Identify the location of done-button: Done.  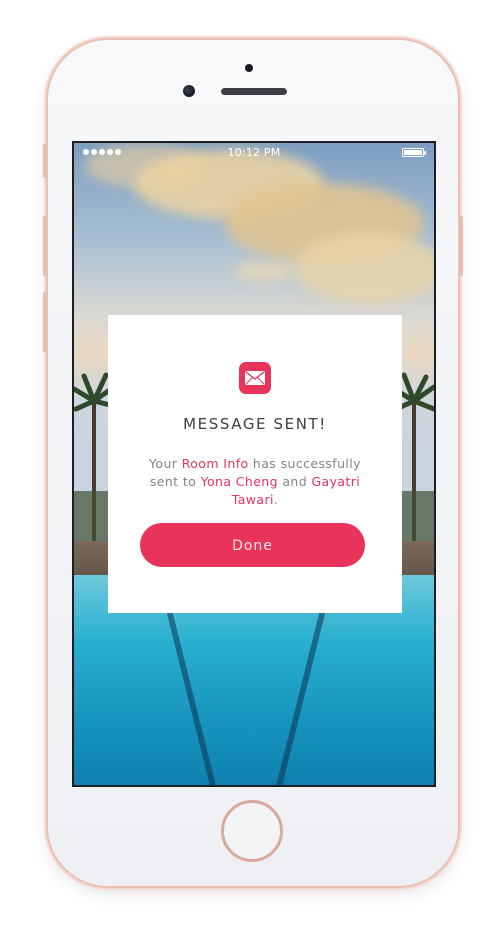
(252, 545).